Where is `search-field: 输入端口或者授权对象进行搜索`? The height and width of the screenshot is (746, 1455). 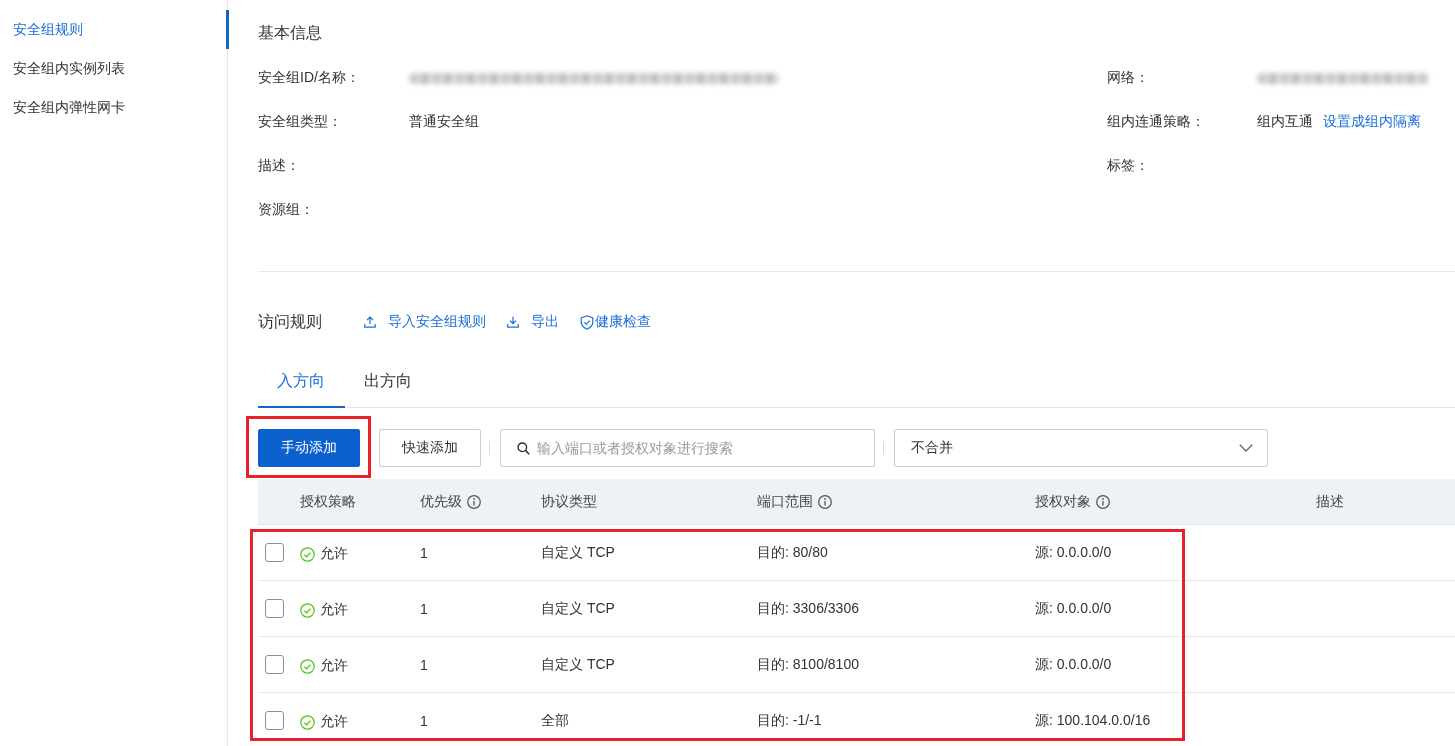 search-field: 输入端口或者授权对象进行搜索 is located at coordinates (687, 448).